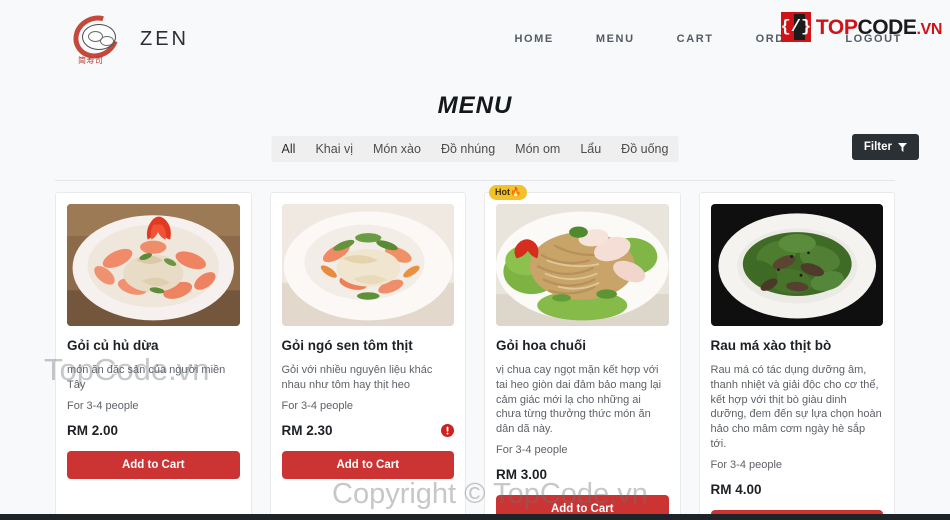  I want to click on brand: 简寿司 ZEN, so click(127, 37).